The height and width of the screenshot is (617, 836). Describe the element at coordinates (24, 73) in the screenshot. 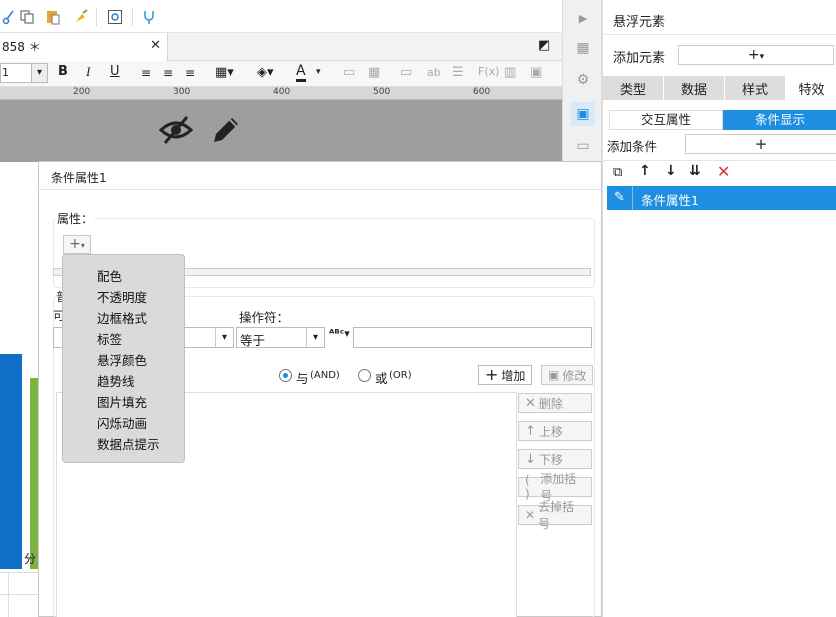

I see `font-size-select: 1 ▾` at that location.